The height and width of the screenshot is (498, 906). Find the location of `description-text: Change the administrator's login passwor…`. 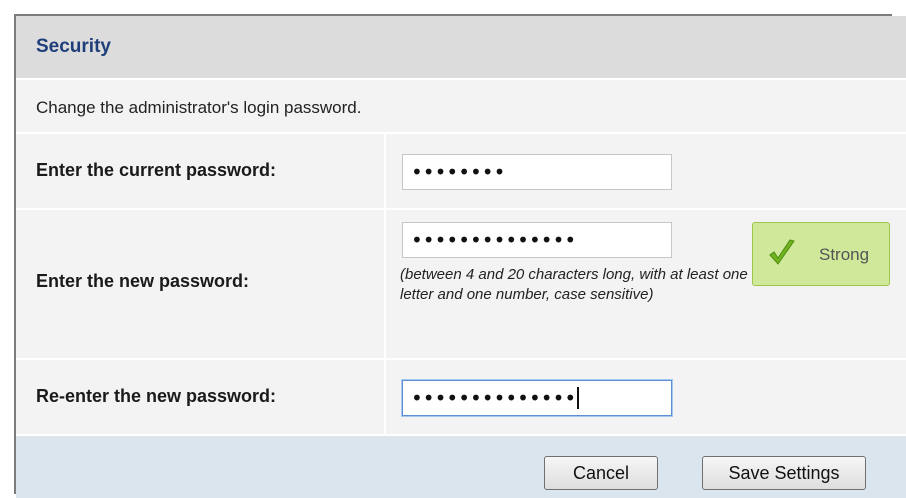

description-text: Change the administrator's login passwor… is located at coordinates (199, 107).